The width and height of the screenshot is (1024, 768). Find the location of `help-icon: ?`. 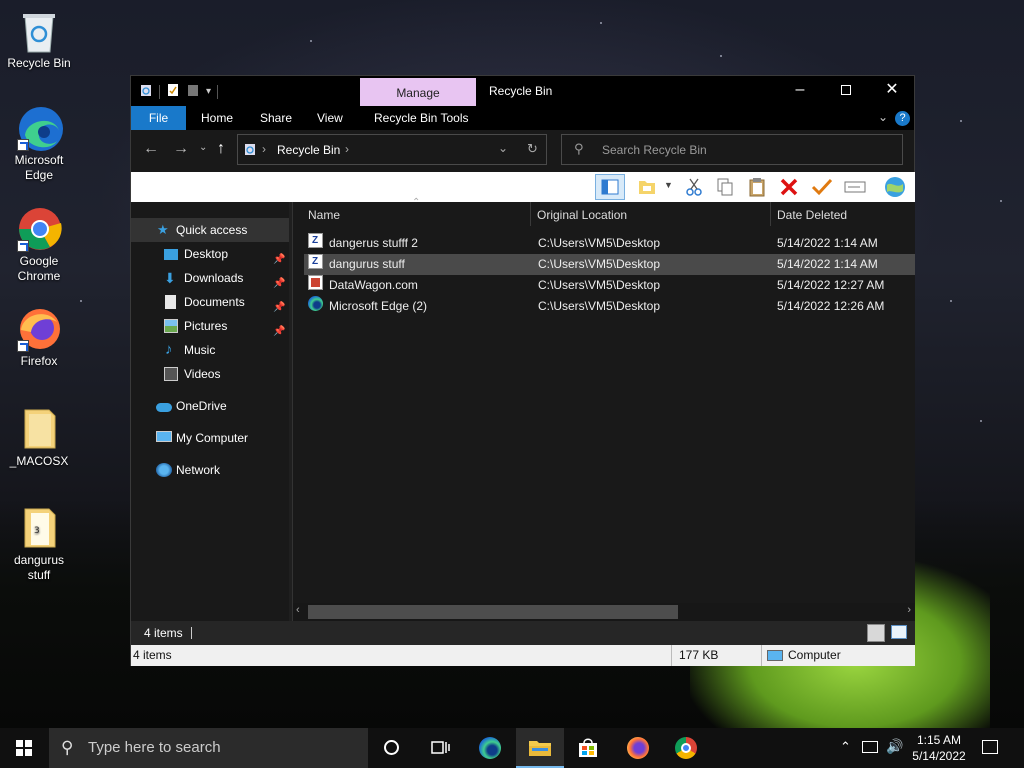

help-icon: ? is located at coordinates (902, 118).